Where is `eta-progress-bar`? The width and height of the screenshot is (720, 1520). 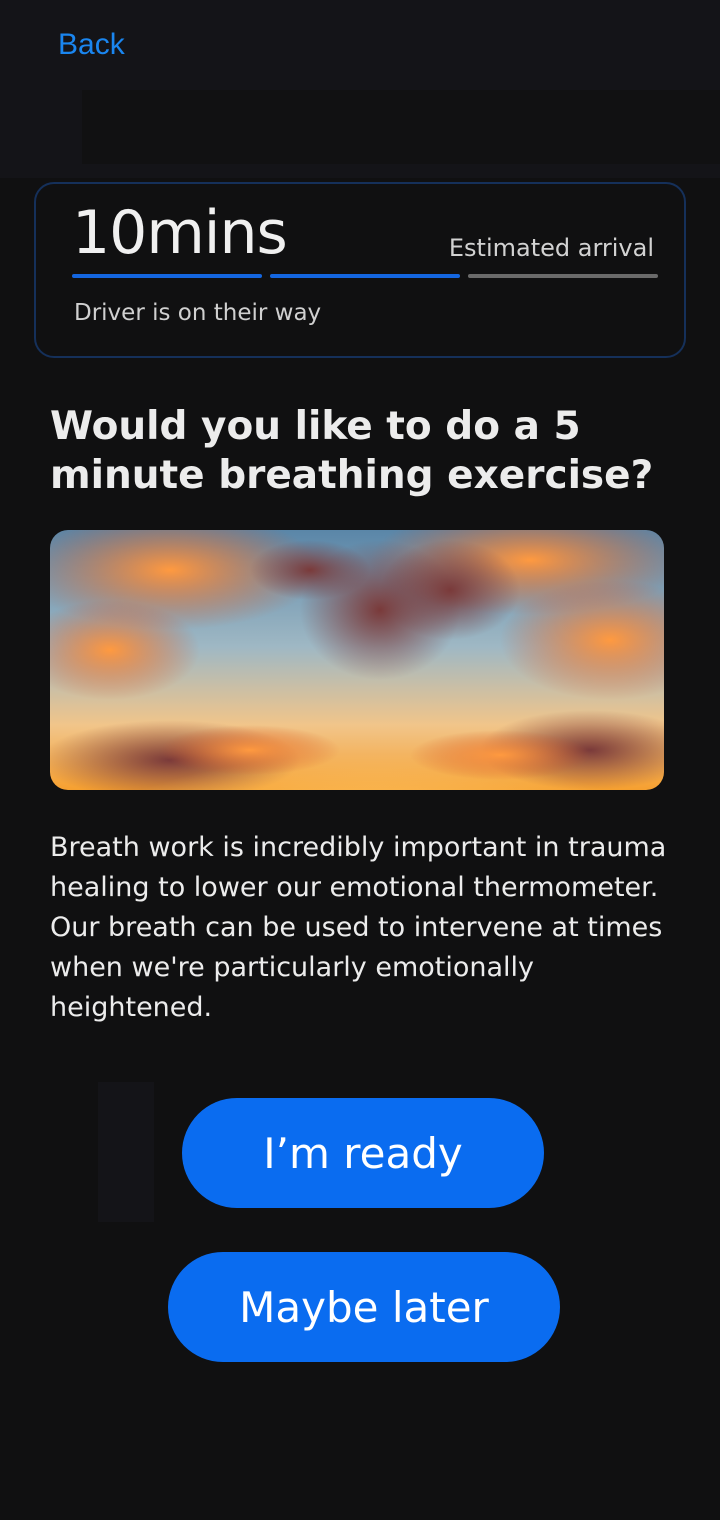 eta-progress-bar is located at coordinates (365, 276).